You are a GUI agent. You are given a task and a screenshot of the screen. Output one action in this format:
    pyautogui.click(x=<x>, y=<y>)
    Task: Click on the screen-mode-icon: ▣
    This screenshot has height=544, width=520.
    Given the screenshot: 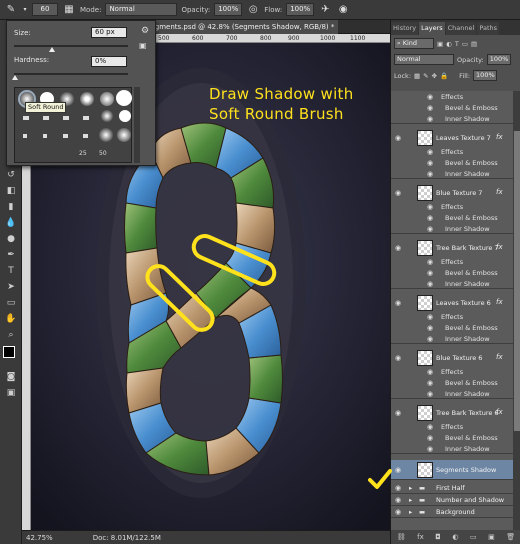 What is the action you would take?
    pyautogui.click(x=11, y=393)
    